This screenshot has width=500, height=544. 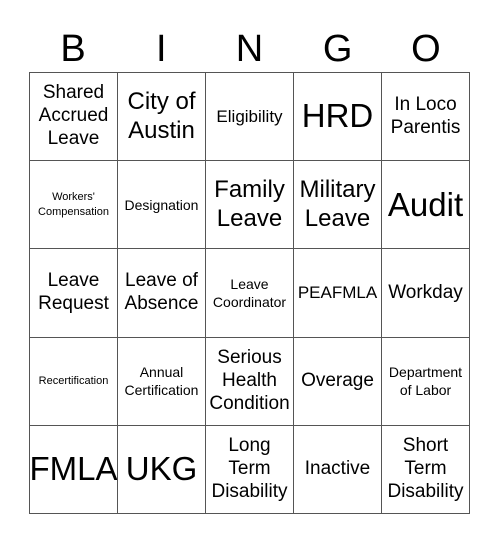 I want to click on bingo-cell-n2: Family Leave, so click(x=250, y=205).